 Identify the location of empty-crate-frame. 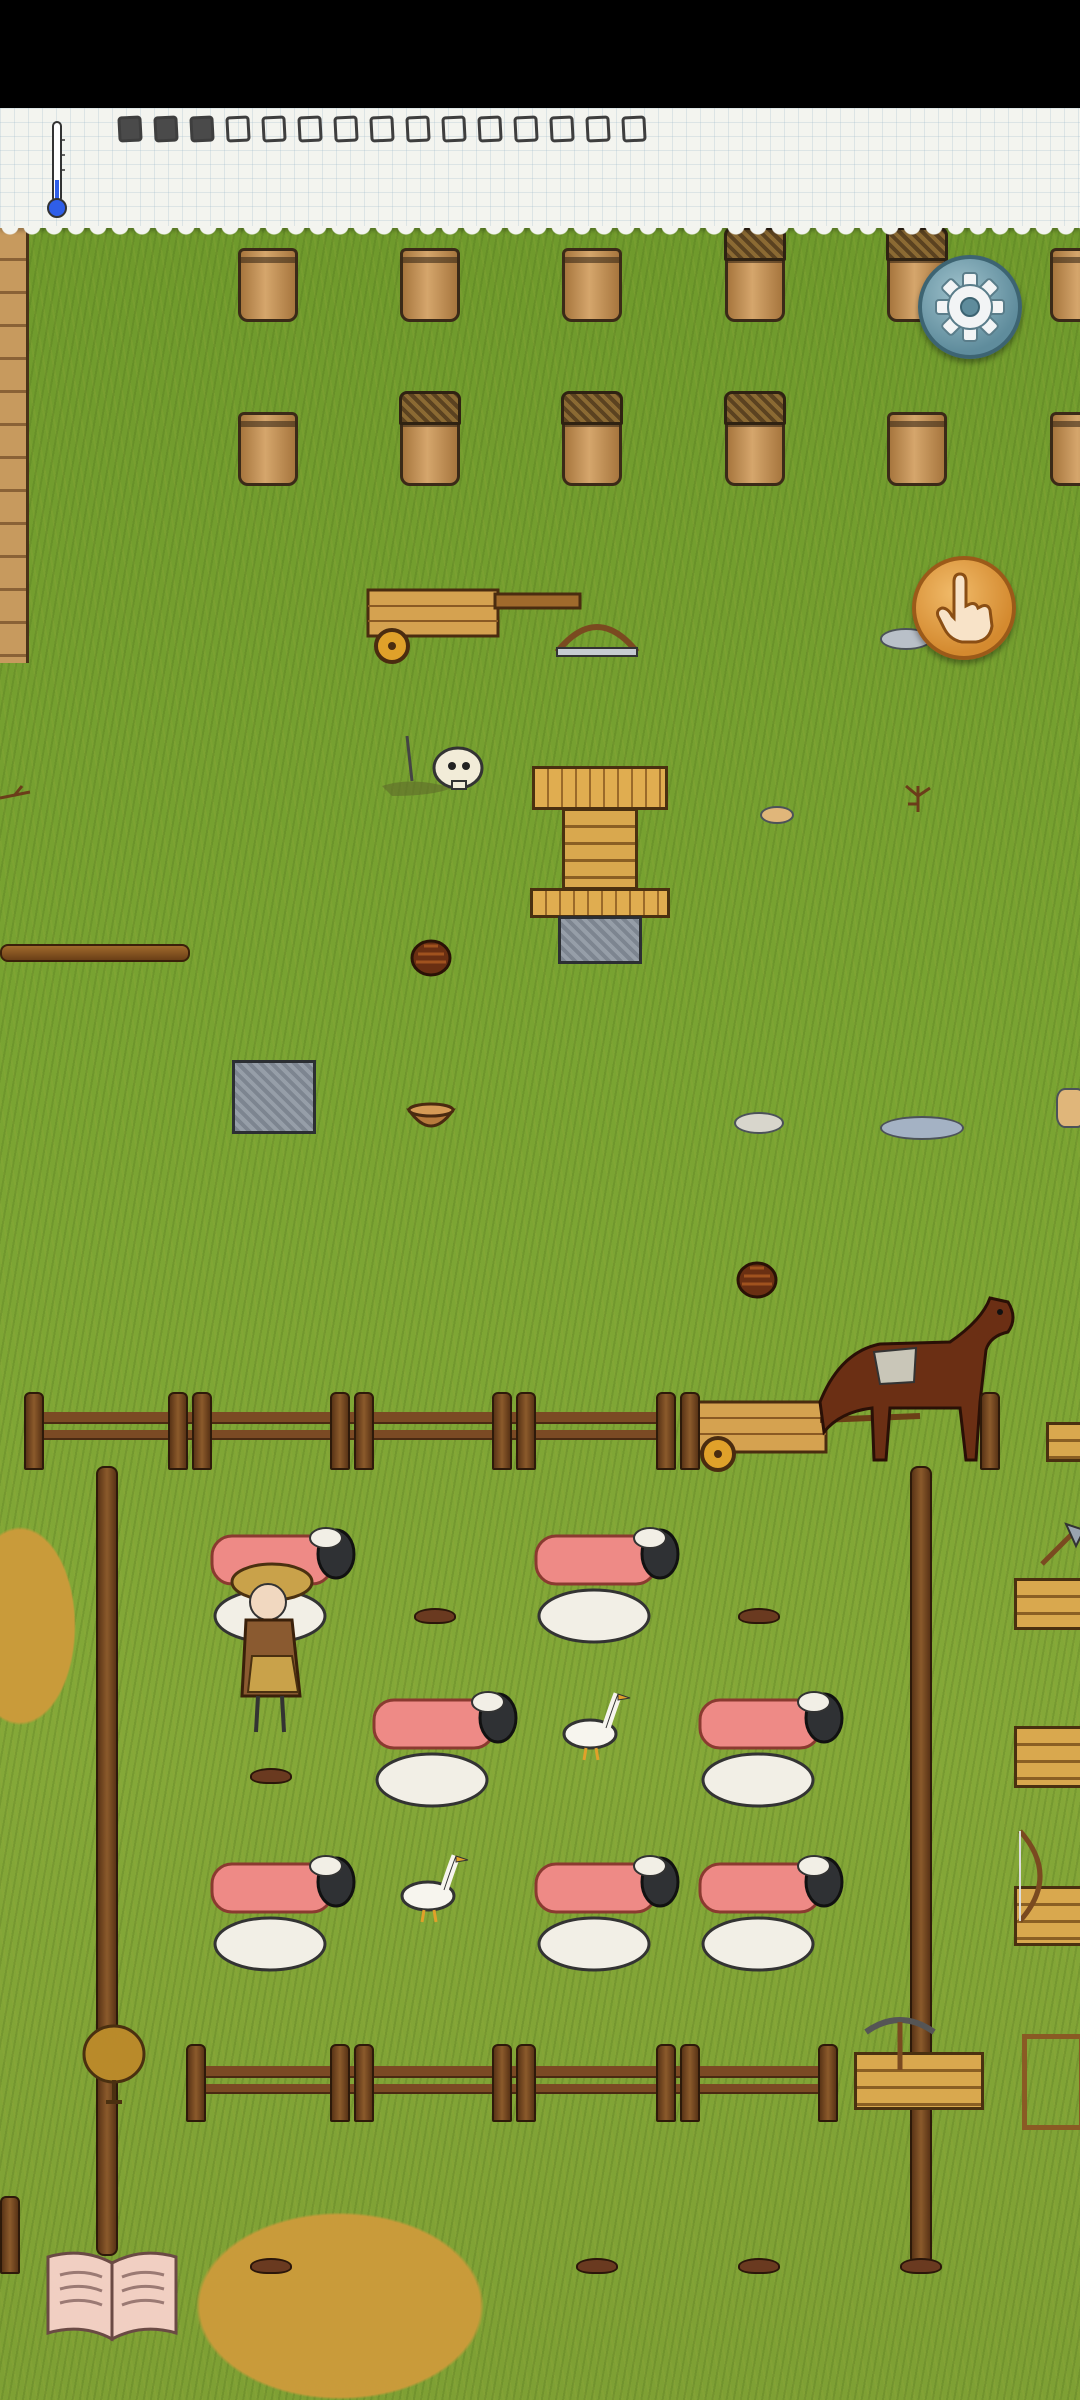
(1051, 2082).